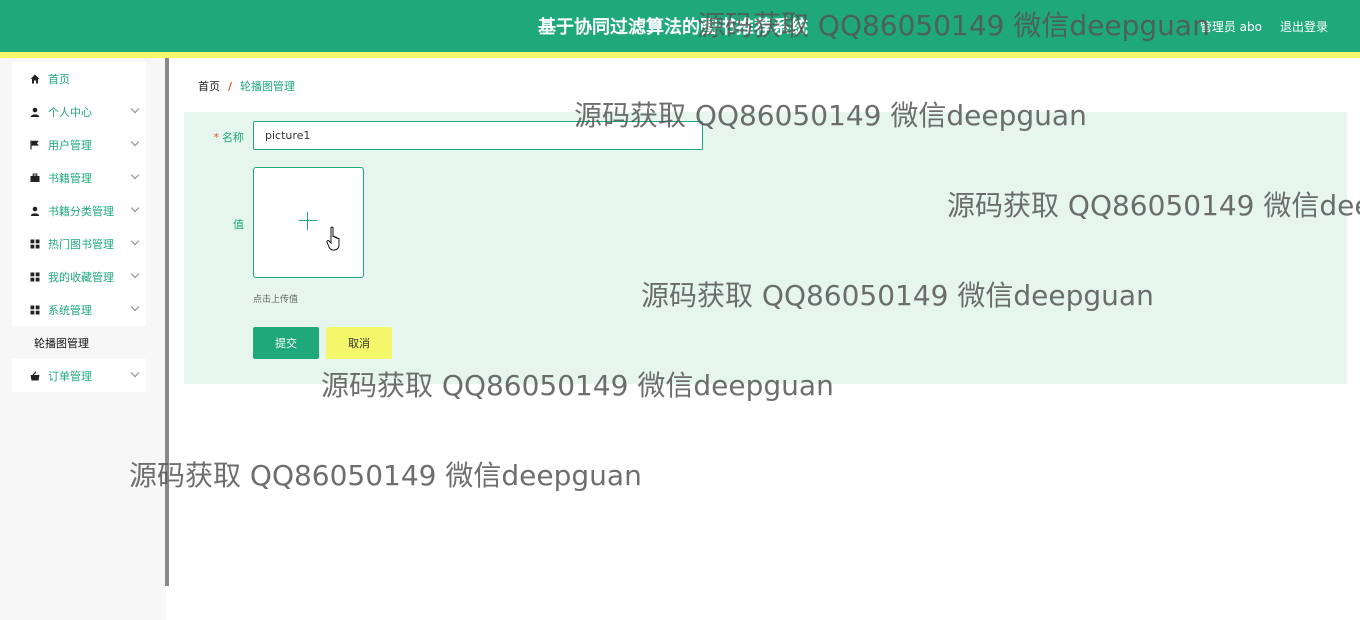 The height and width of the screenshot is (620, 1360). I want to click on name-field-label: * 名称, so click(229, 137).